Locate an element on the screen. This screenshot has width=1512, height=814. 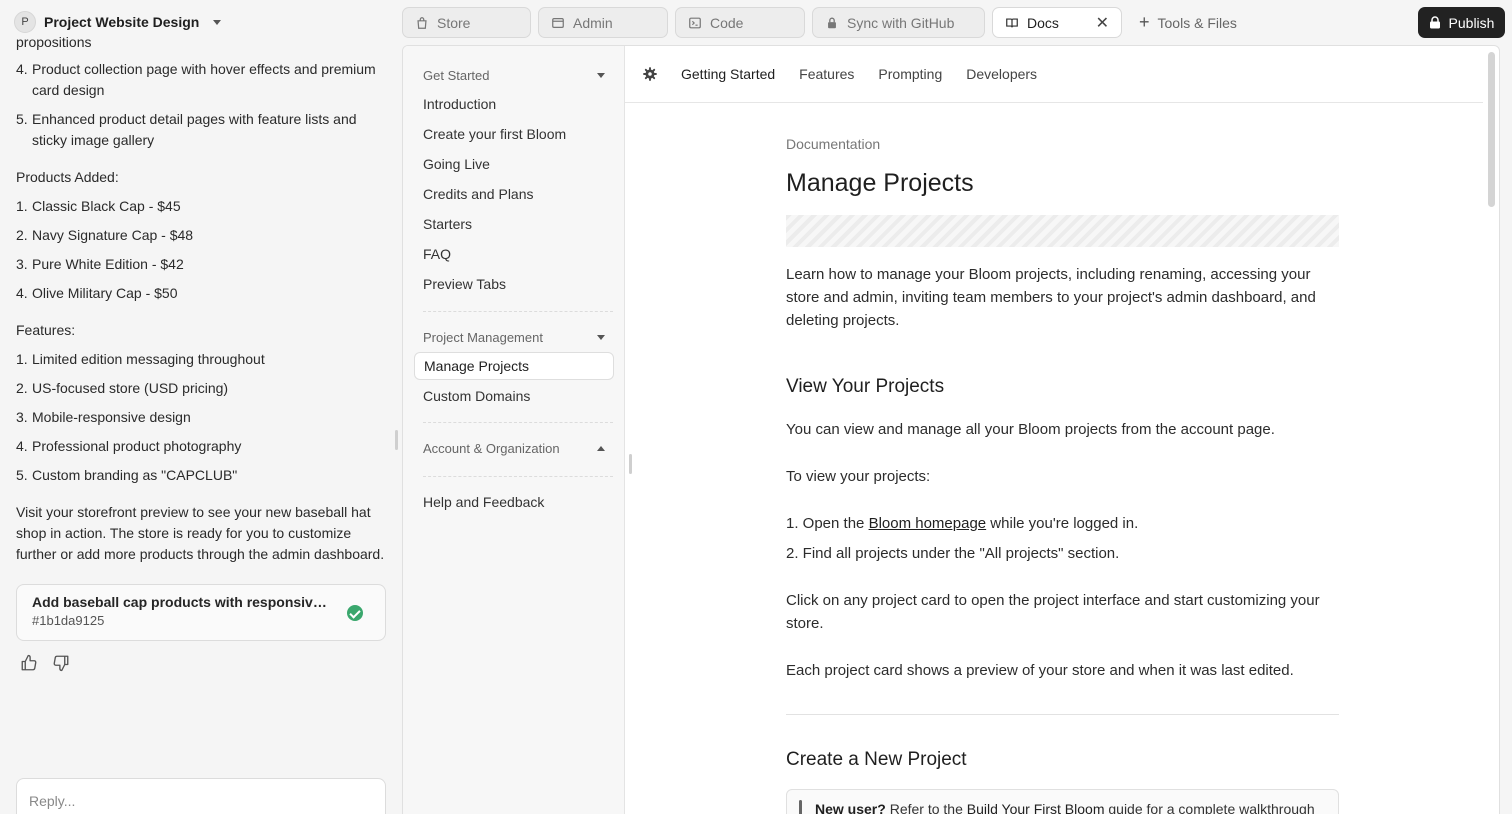
build-first-bloom-link: Build Your First Bloom is located at coordinates (1036, 807).